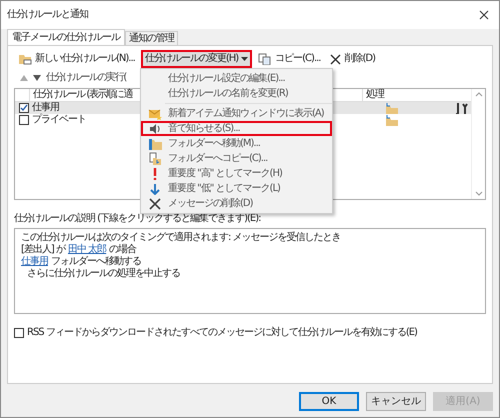  I want to click on run-label: 仕分けルールの実行(, so click(86, 78).